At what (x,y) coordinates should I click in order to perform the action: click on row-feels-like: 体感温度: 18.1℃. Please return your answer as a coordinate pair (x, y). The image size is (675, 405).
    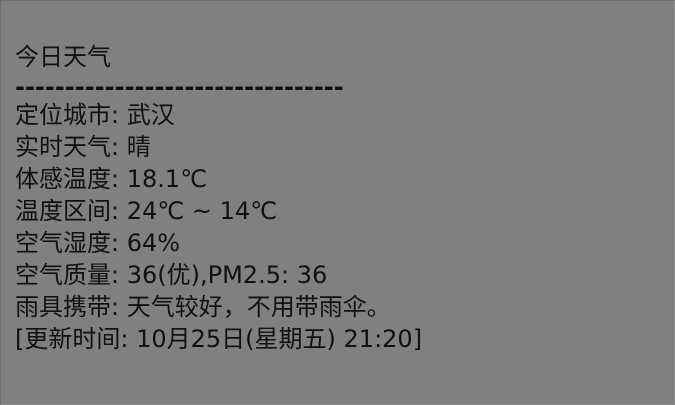
    Looking at the image, I should click on (339, 179).